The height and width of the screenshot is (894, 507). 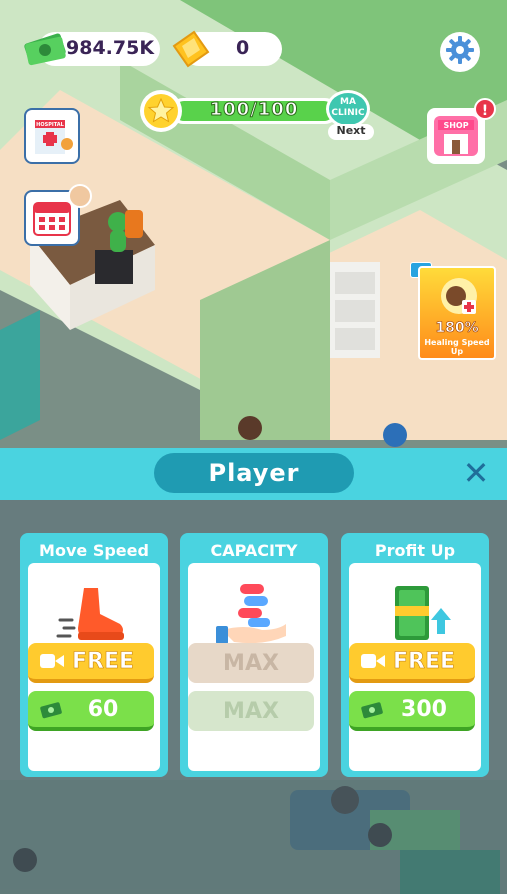 I want to click on cost-label: 300, so click(x=424, y=709).